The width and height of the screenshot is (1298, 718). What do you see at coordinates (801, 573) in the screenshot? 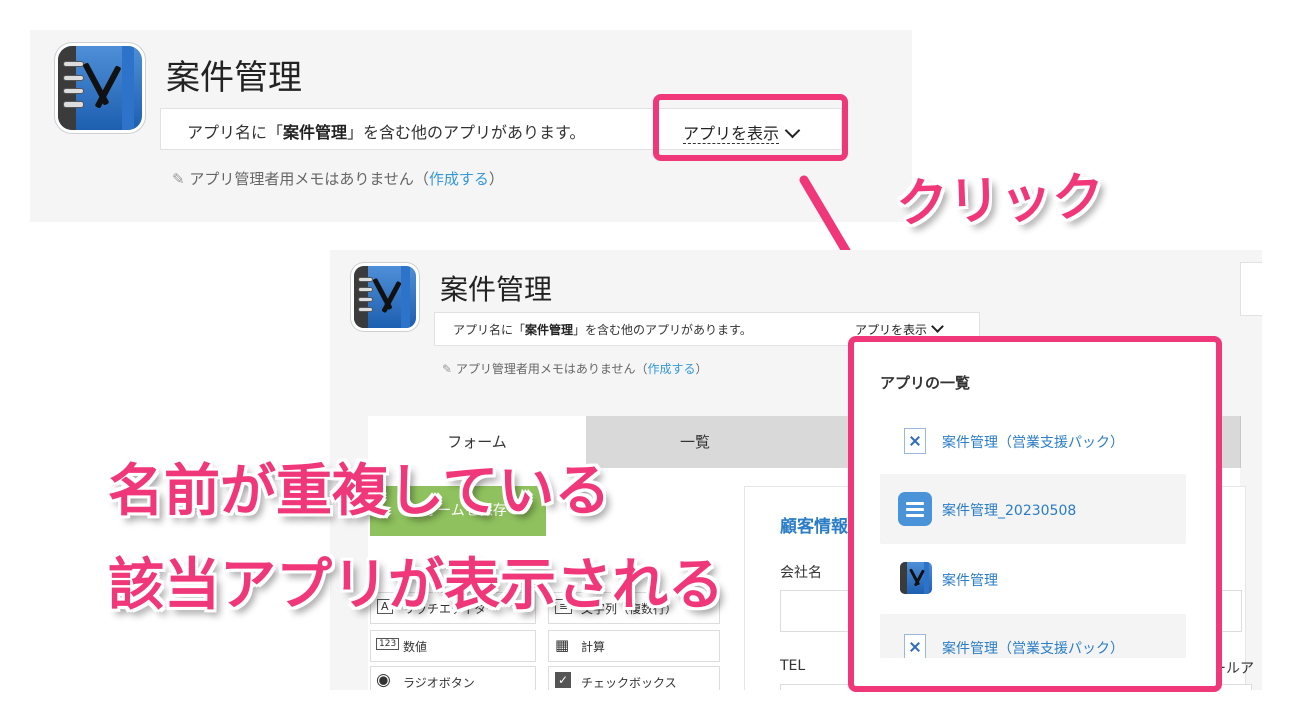
I see `company-label: 会社名` at bounding box center [801, 573].